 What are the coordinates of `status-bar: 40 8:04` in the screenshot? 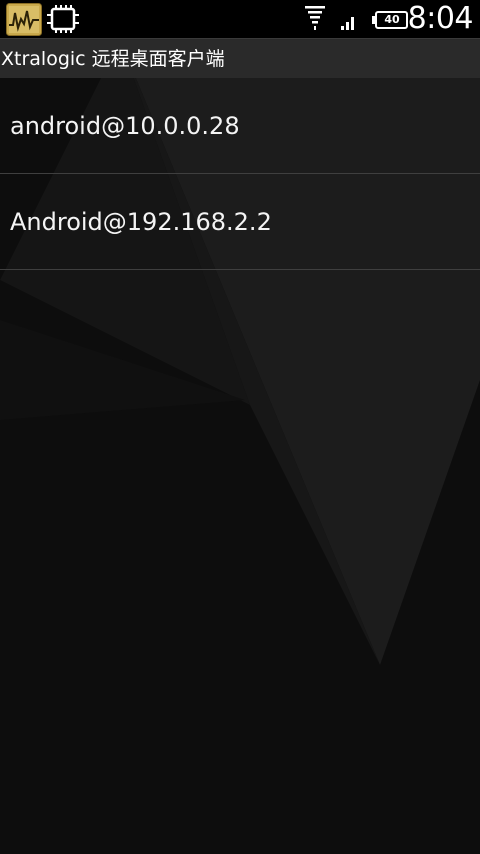 It's located at (240, 19).